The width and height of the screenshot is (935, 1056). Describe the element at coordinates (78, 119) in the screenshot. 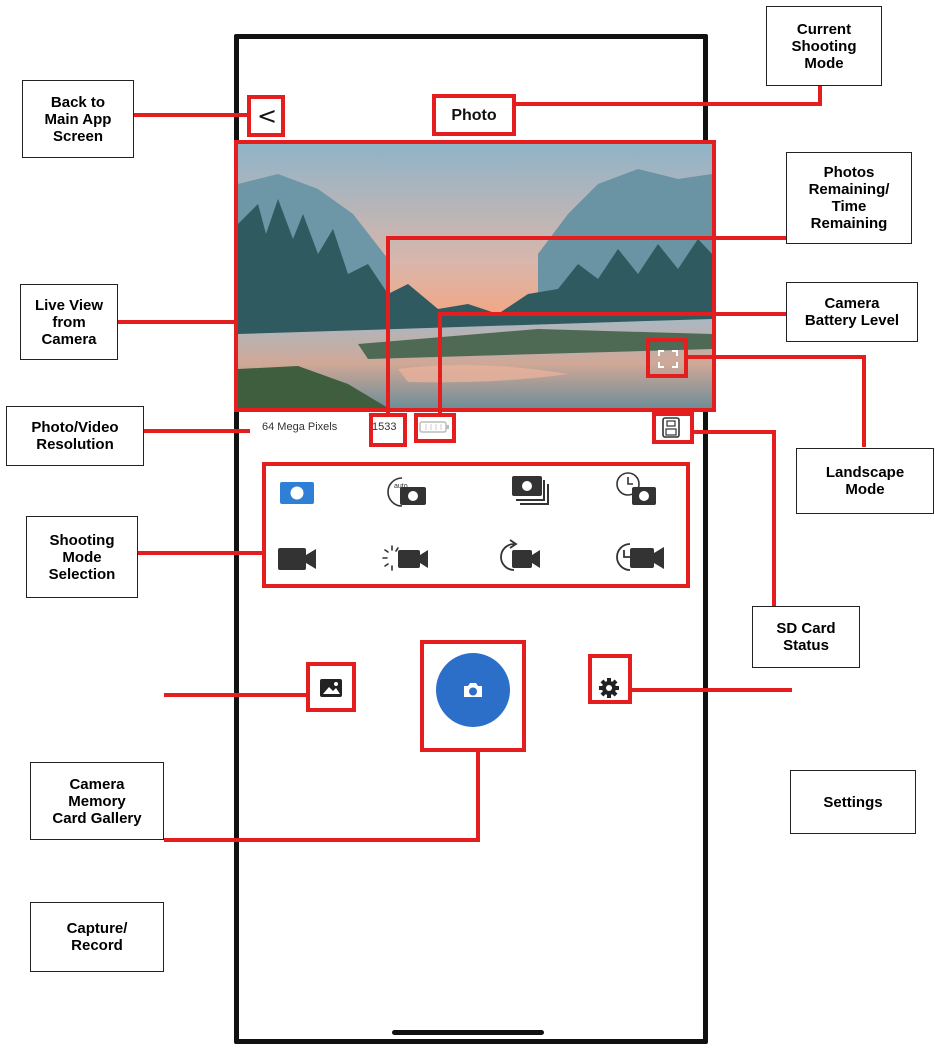

I see `callout-back: Back to Main App Screen` at that location.